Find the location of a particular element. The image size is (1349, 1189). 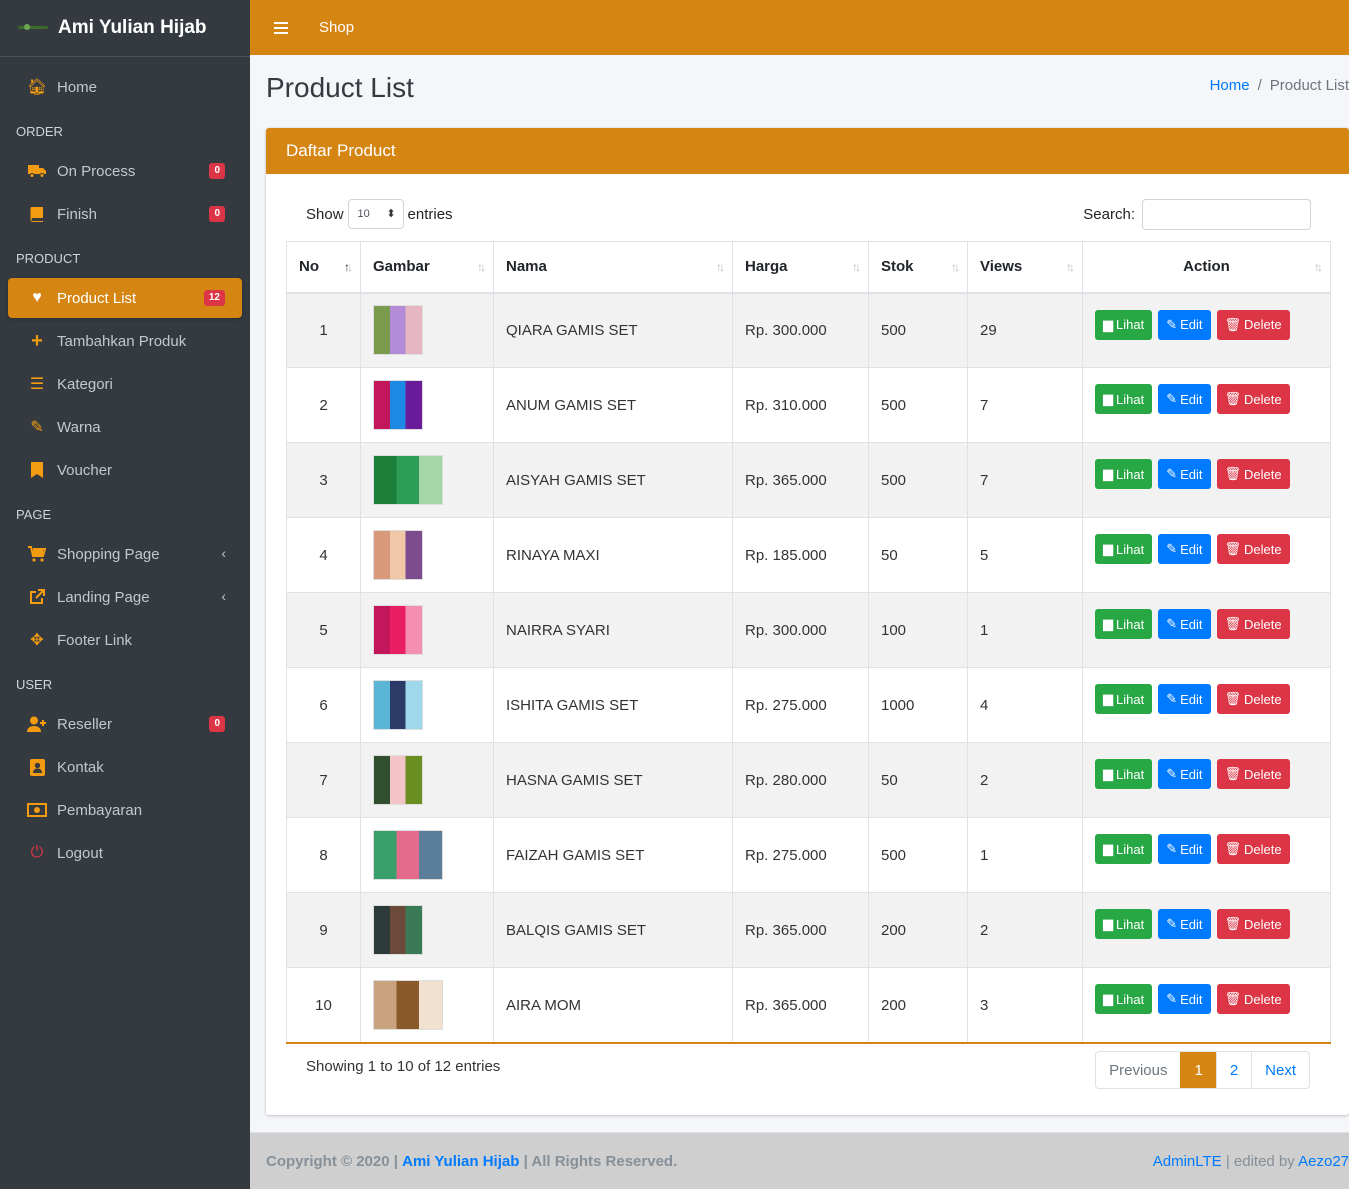

sidebar-item-finish: Finish 0 is located at coordinates (125, 214).